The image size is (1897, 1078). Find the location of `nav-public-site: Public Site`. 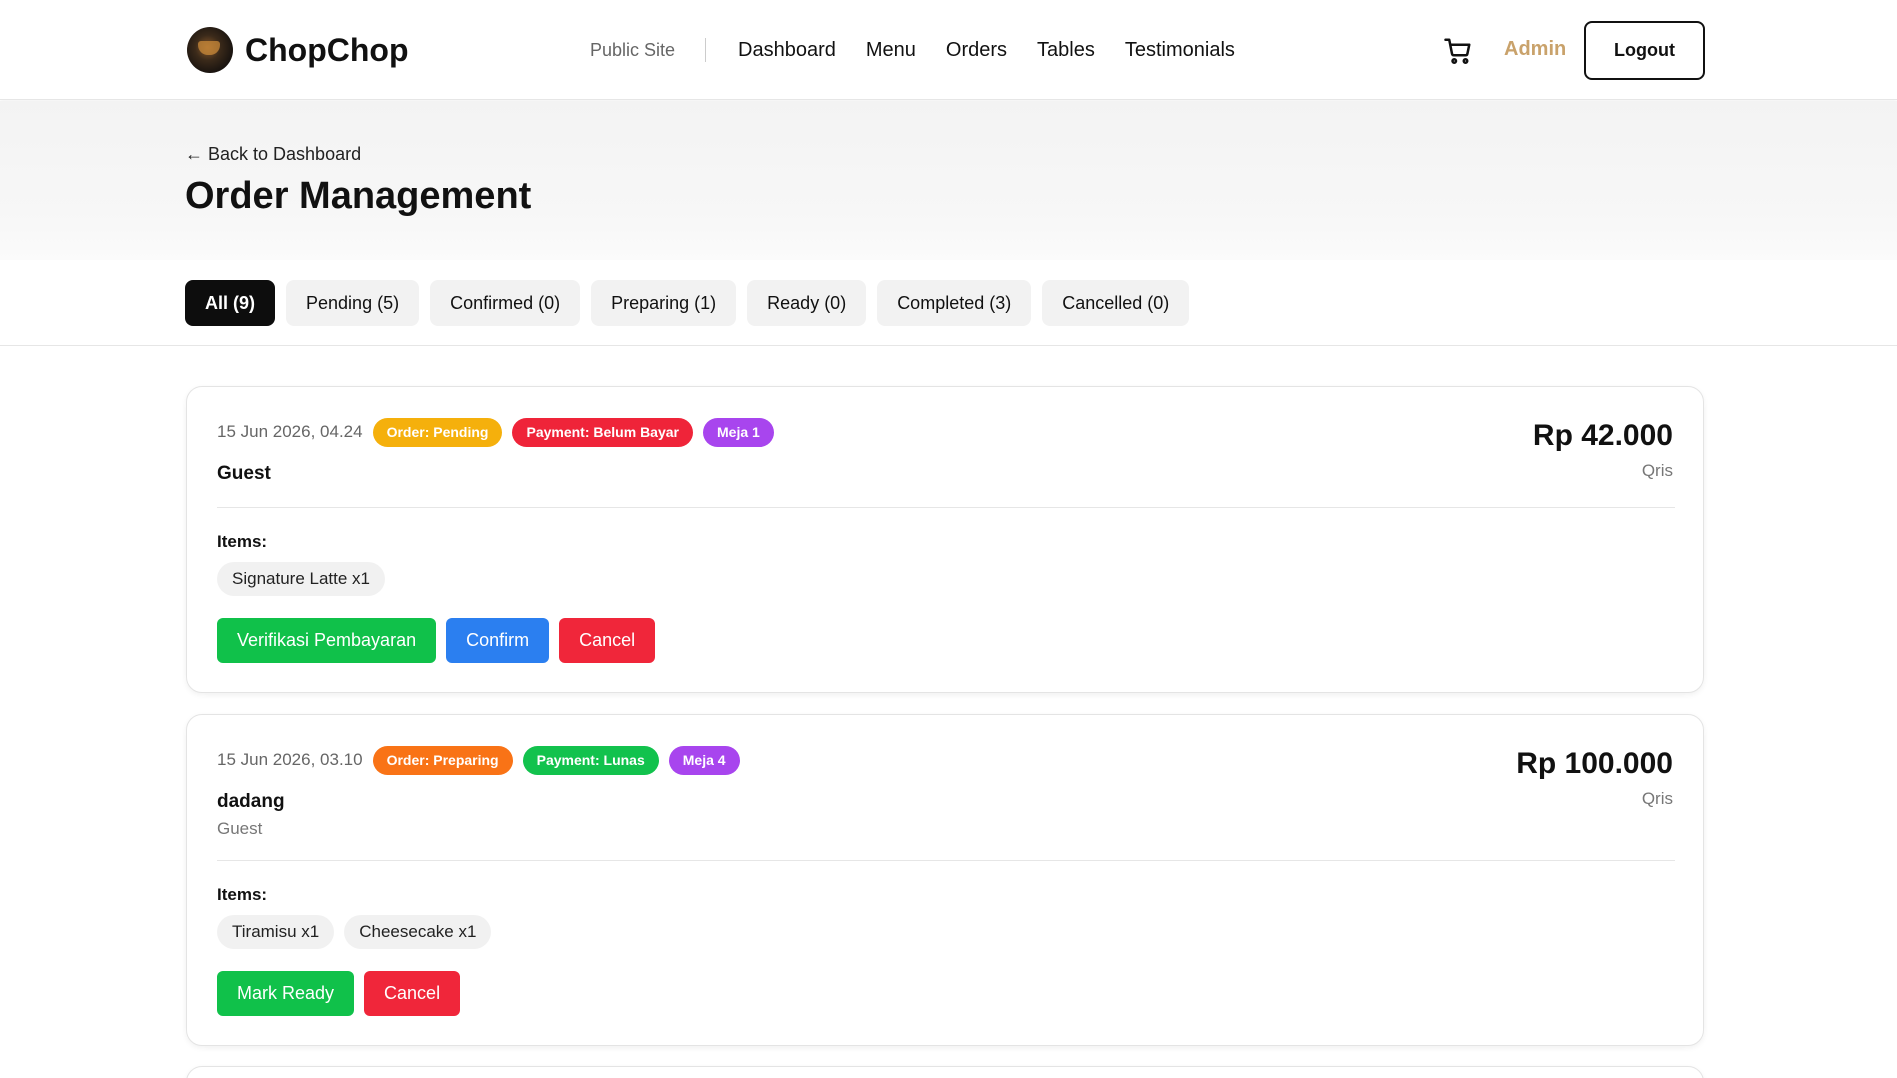

nav-public-site: Public Site is located at coordinates (648, 50).